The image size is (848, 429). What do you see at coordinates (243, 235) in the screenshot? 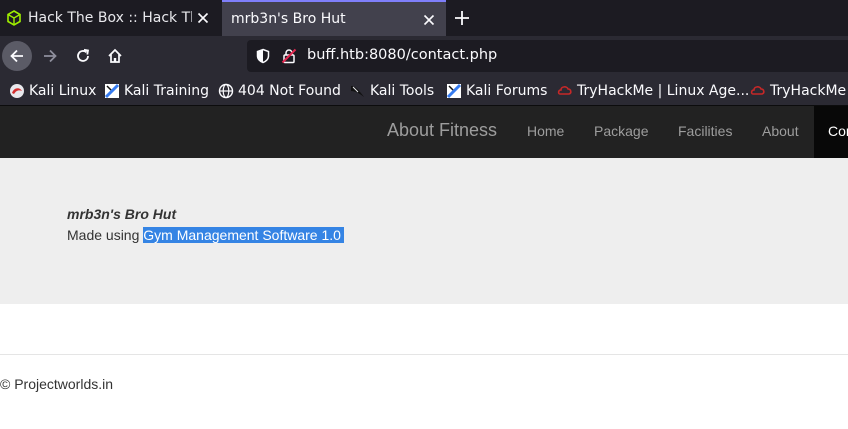
I see `software-name-selected: Gym Management Software 1.0` at bounding box center [243, 235].